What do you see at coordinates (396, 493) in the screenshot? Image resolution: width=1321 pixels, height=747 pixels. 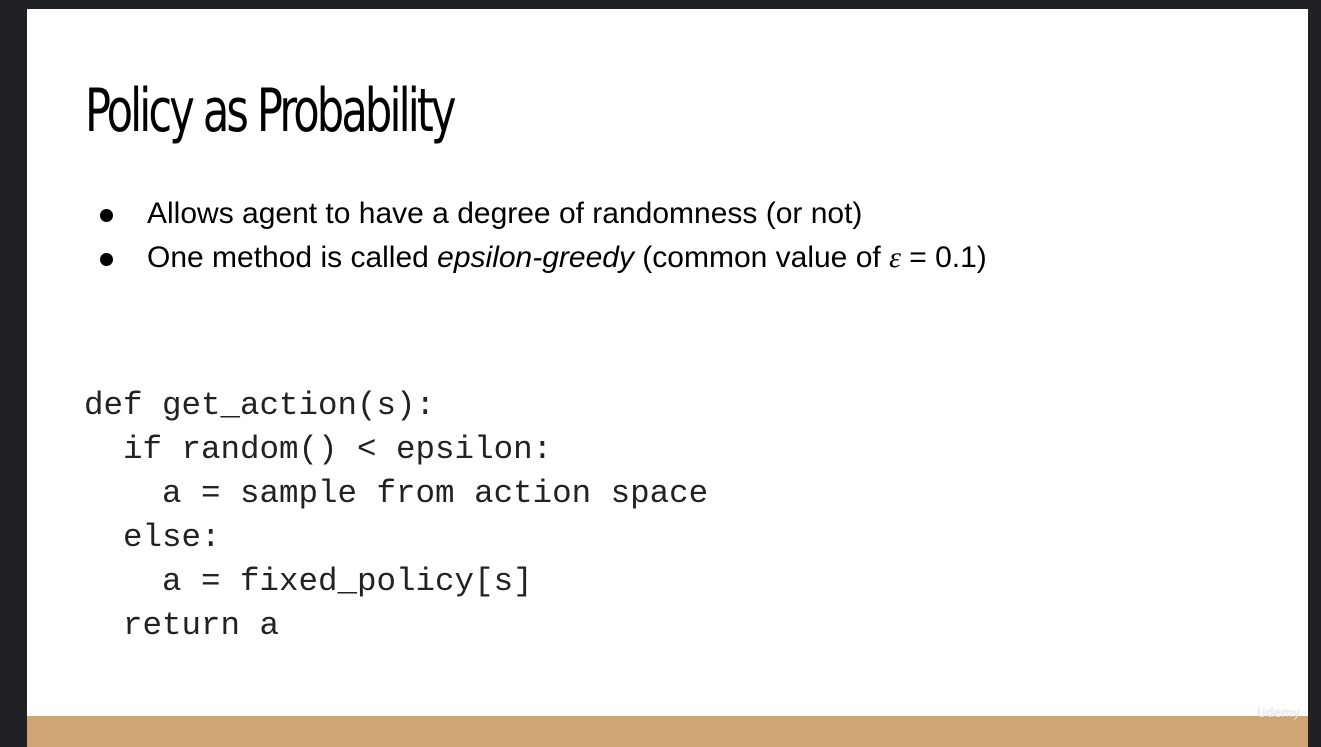 I see `code-line: a = sample from action space` at bounding box center [396, 493].